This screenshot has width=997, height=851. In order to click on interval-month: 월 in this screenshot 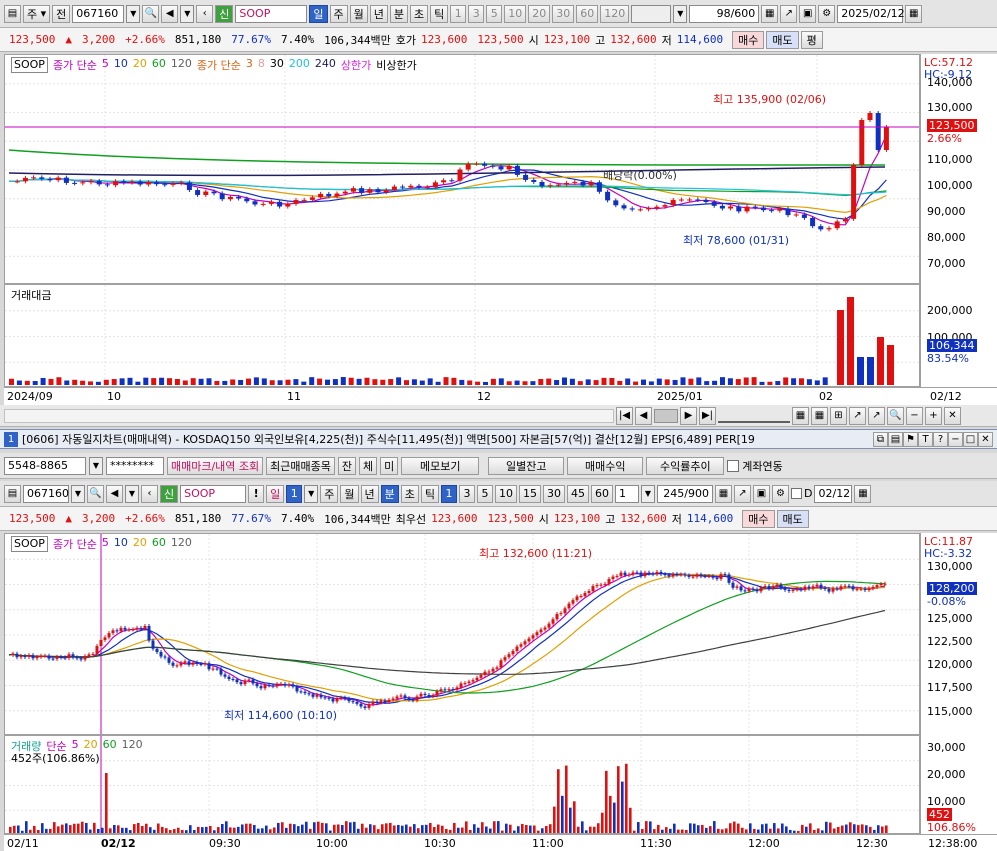, I will do `click(358, 13)`.